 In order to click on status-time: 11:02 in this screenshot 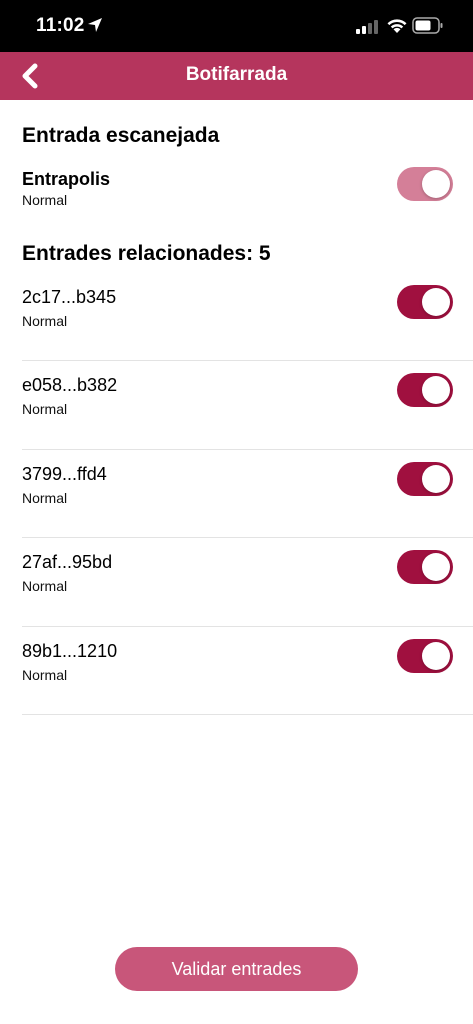, I will do `click(60, 25)`.